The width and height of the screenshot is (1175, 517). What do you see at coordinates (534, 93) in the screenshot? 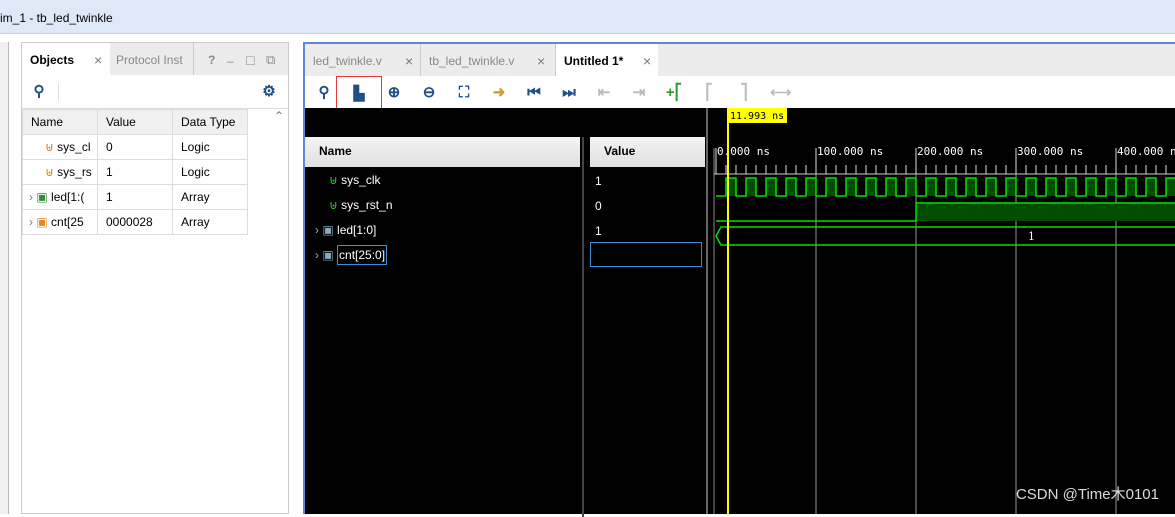
I see `go-to-time-zero-icon: ⏮` at bounding box center [534, 93].